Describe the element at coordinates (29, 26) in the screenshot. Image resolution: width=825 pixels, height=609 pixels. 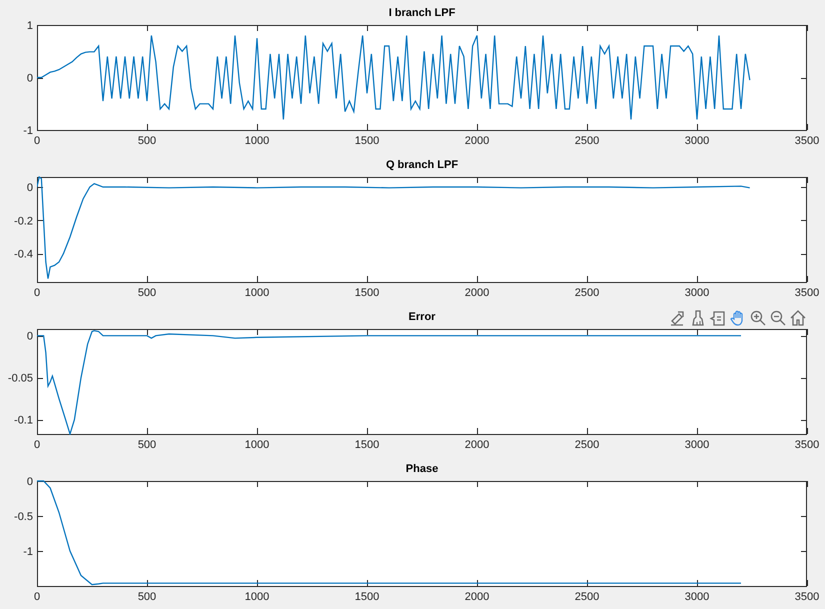
I see `tick-label: 1` at that location.